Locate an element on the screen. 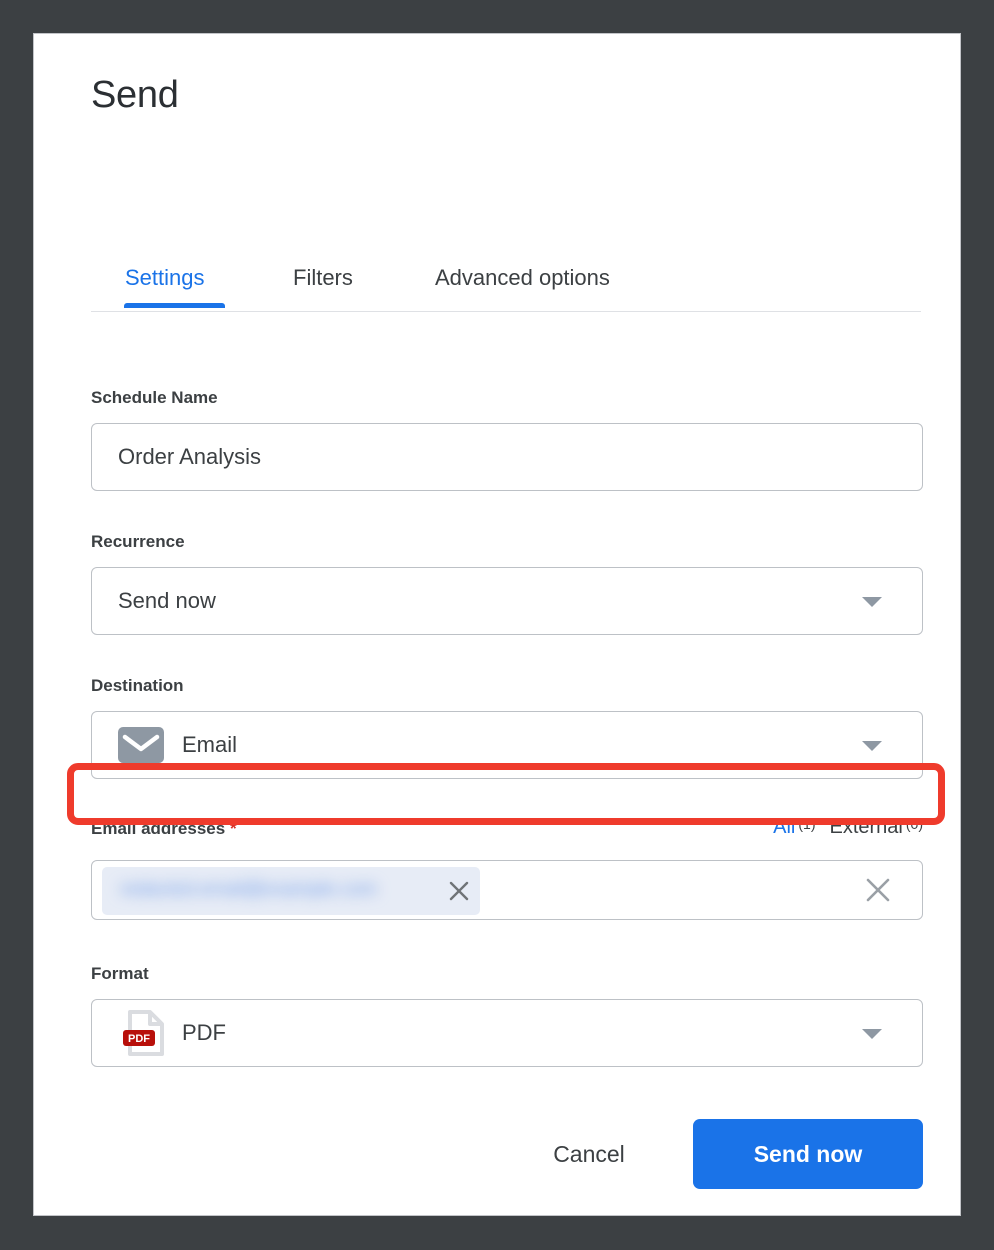 Image resolution: width=994 pixels, height=1250 pixels. recurrence-select: Send now is located at coordinates (507, 601).